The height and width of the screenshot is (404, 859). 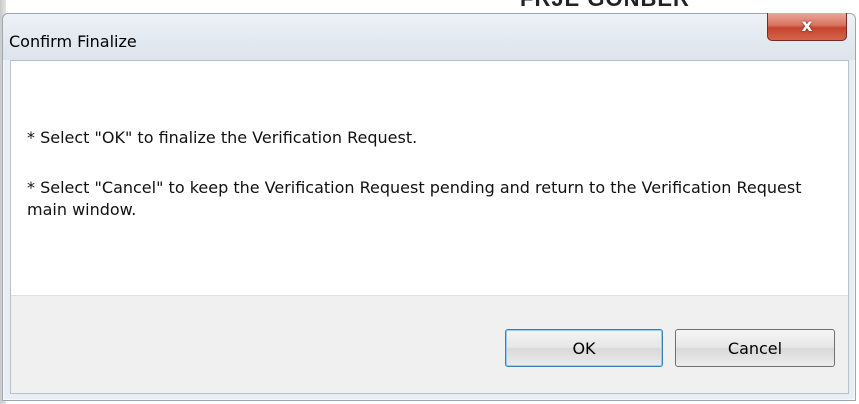 I want to click on cancel-button: Cancel, so click(x=755, y=348).